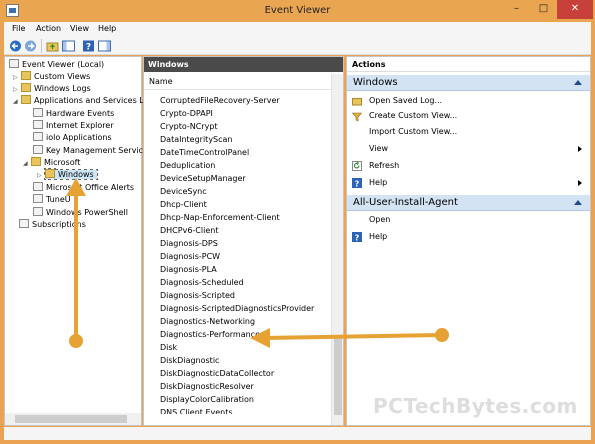  Describe the element at coordinates (41, 46) in the screenshot. I see `toolbar-separator` at that location.